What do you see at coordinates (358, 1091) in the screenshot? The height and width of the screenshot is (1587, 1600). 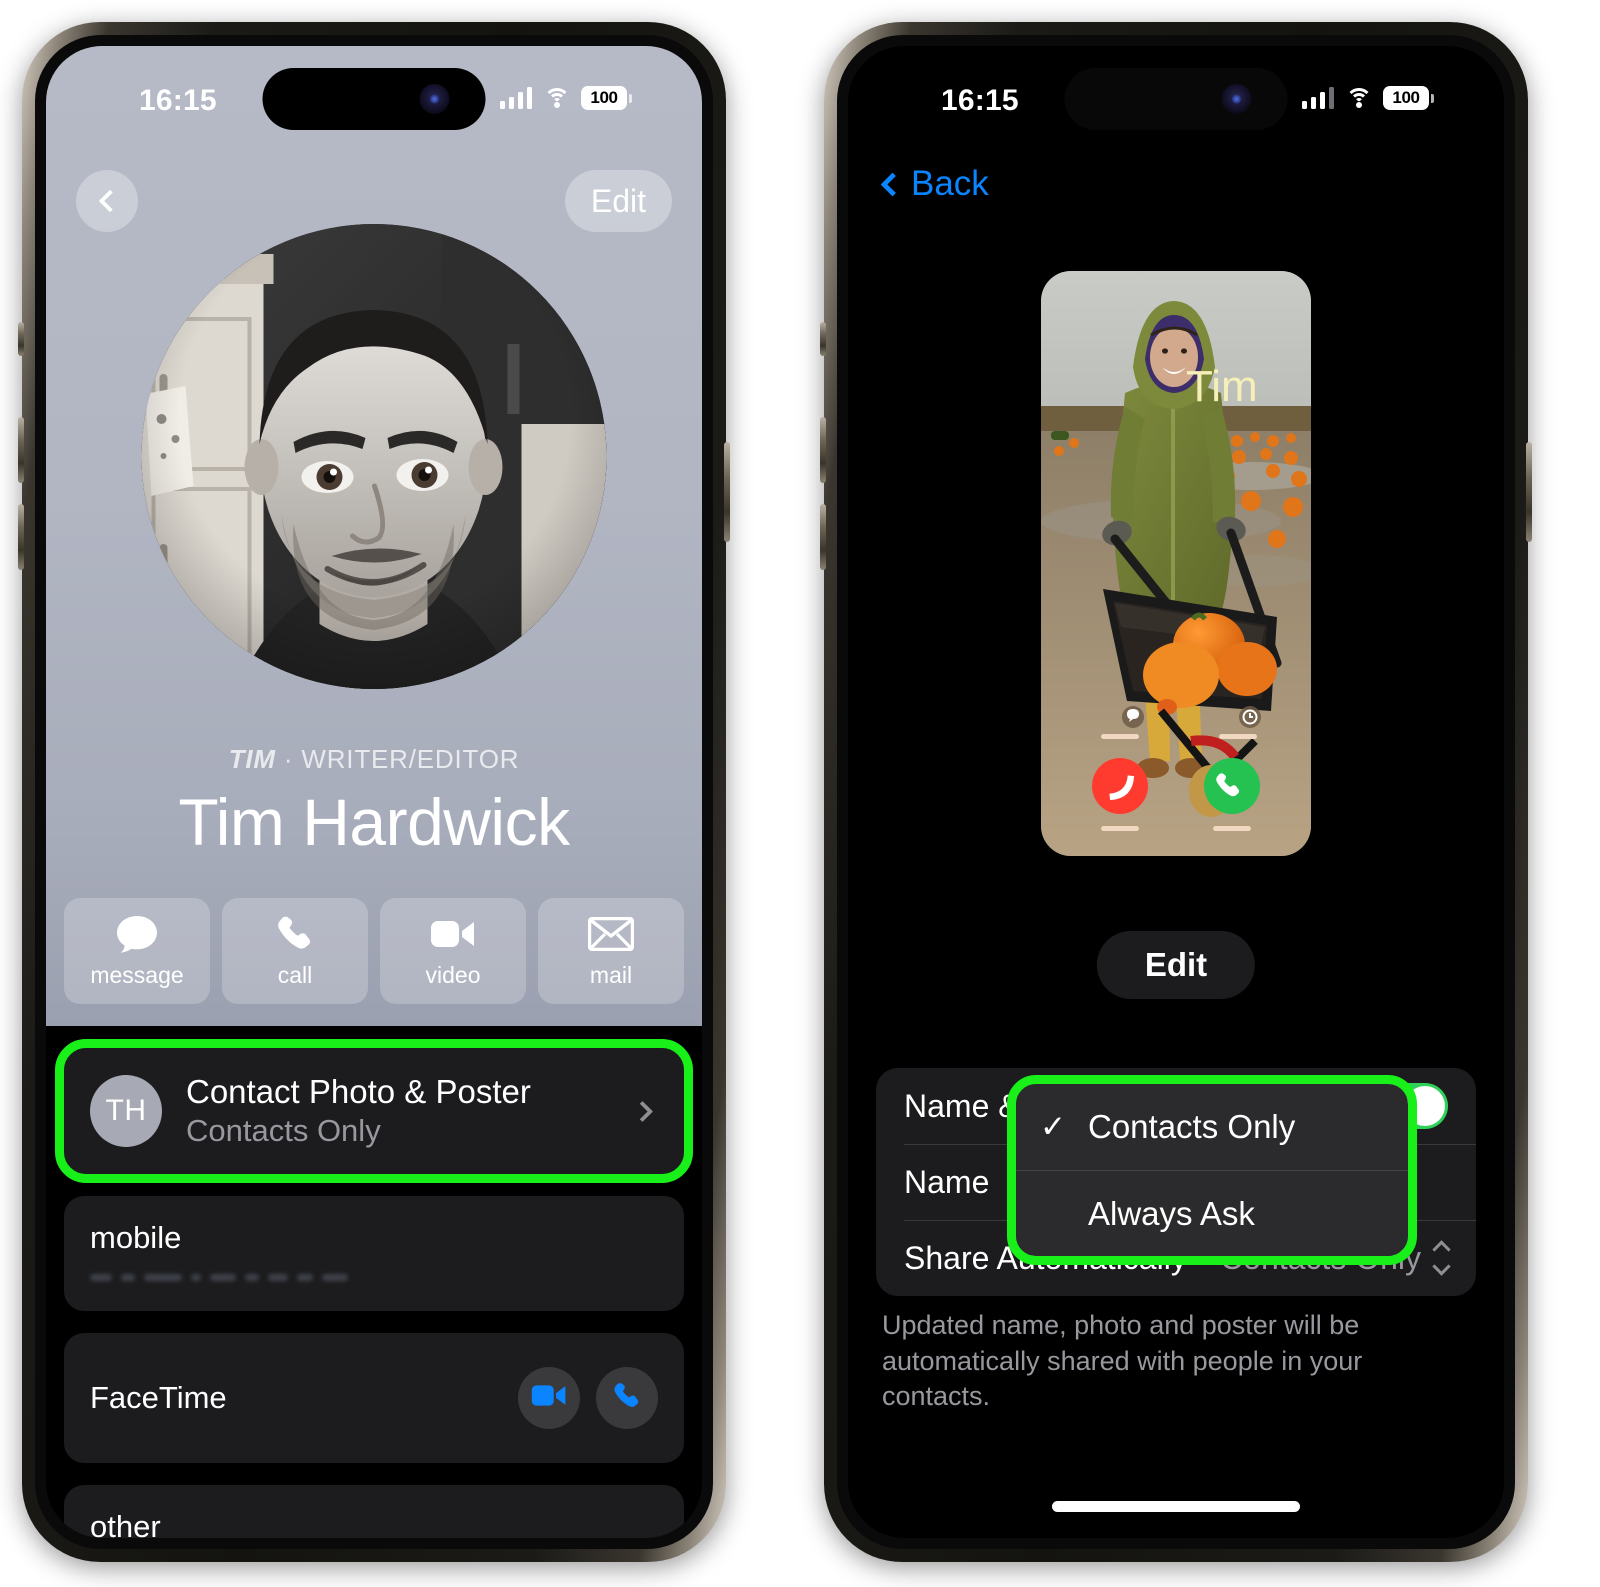 I see `contact-photo-poster-title: Contact Photo & Poster` at bounding box center [358, 1091].